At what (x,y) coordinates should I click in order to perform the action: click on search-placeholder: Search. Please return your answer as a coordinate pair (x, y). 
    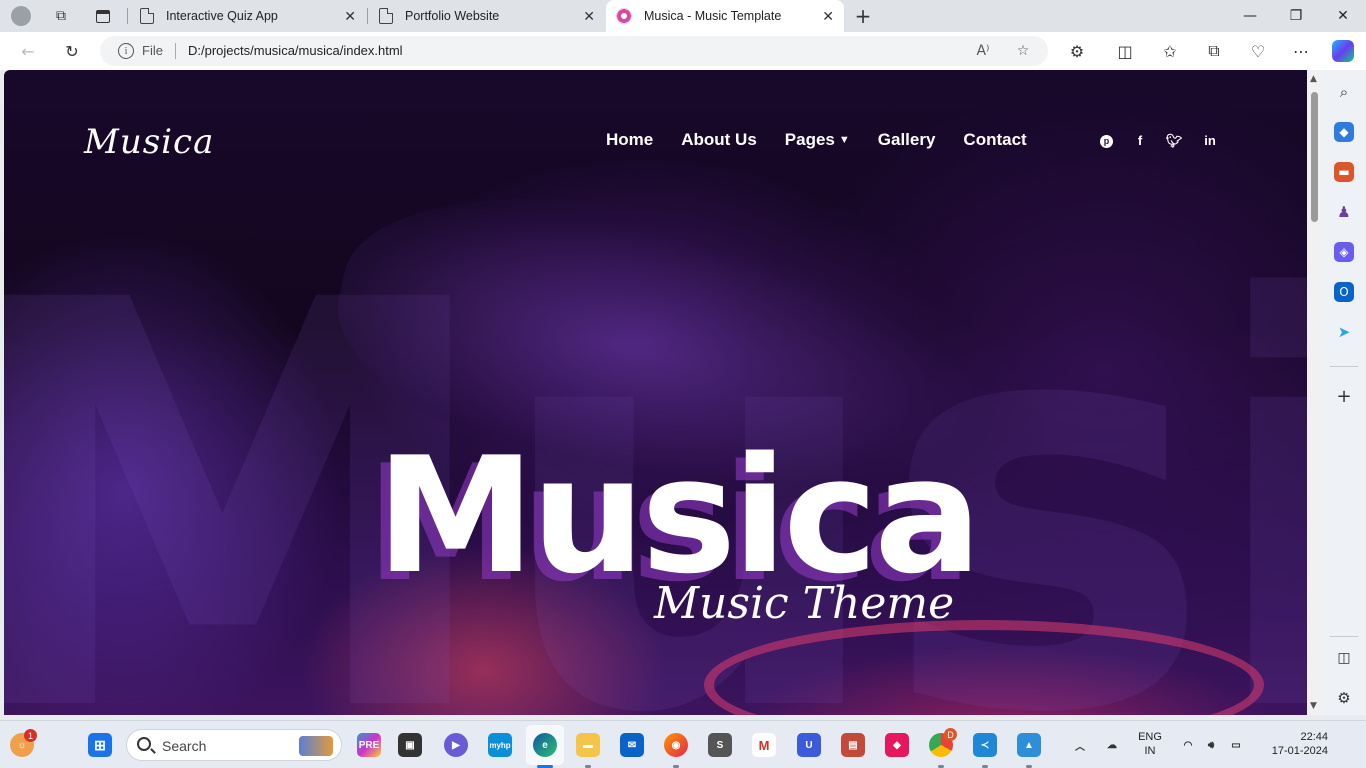
    Looking at the image, I should click on (184, 746).